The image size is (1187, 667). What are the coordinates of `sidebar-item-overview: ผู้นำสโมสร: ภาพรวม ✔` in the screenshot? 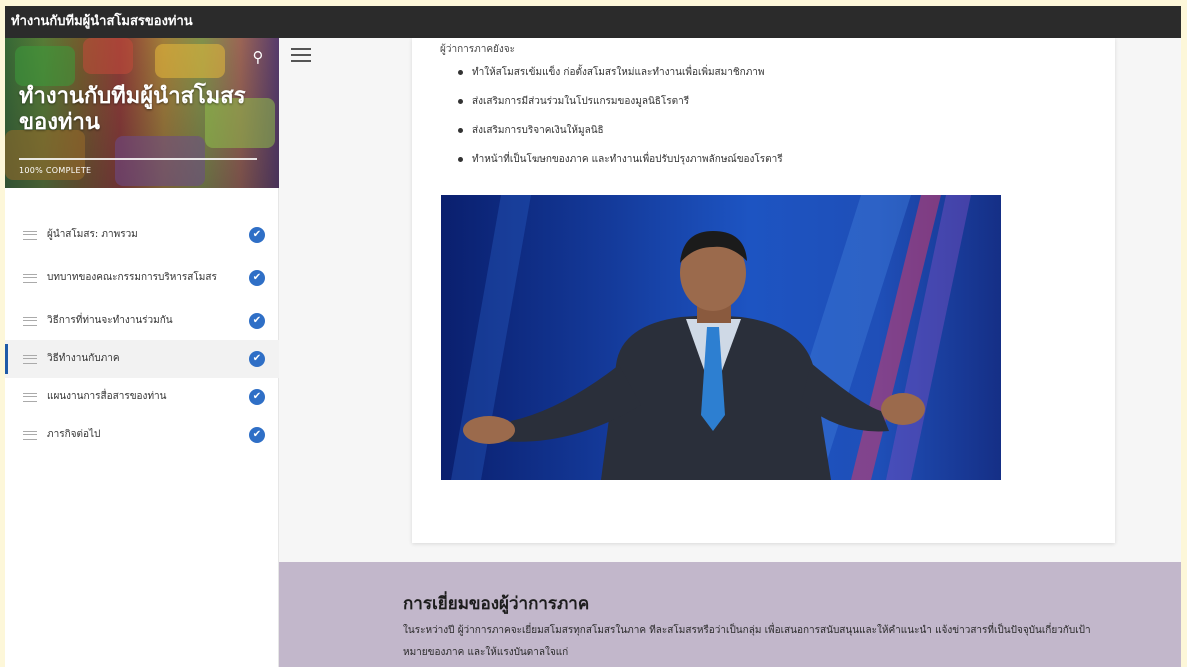 It's located at (142, 235).